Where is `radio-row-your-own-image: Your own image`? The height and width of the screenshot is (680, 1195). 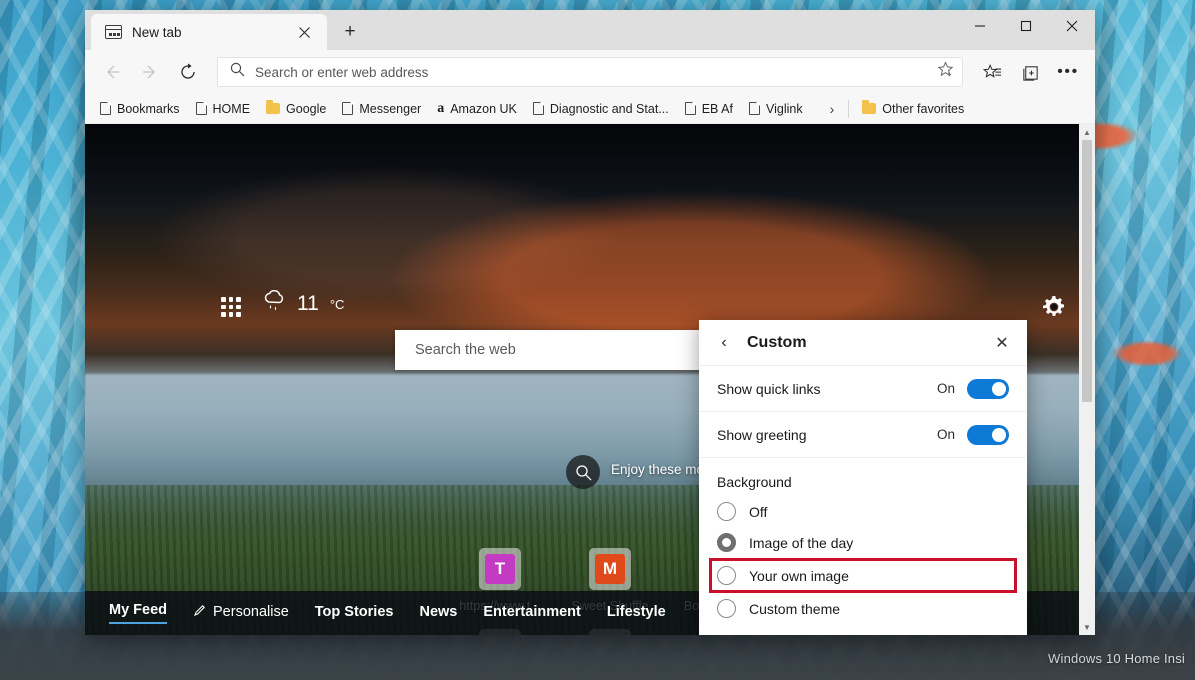
radio-row-your-own-image: Your own image is located at coordinates (863, 575).